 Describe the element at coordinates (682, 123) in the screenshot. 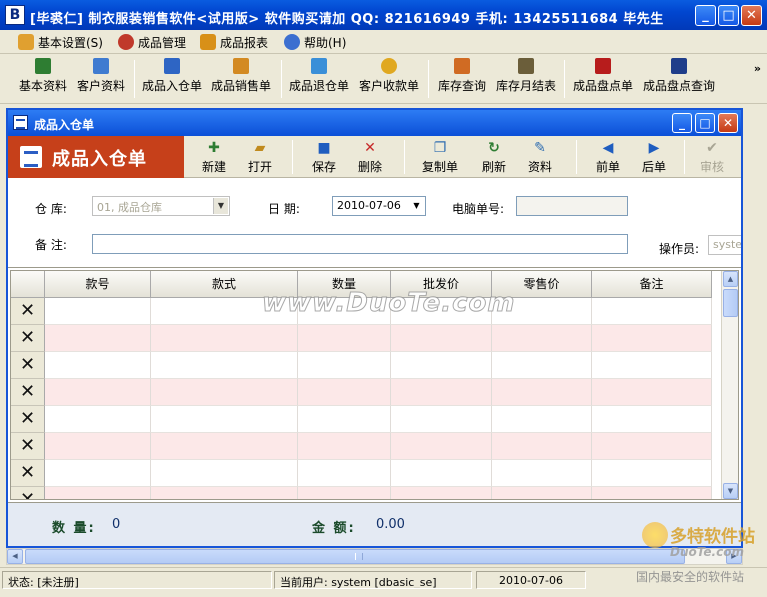

I see `doc-minimize-button: _` at that location.